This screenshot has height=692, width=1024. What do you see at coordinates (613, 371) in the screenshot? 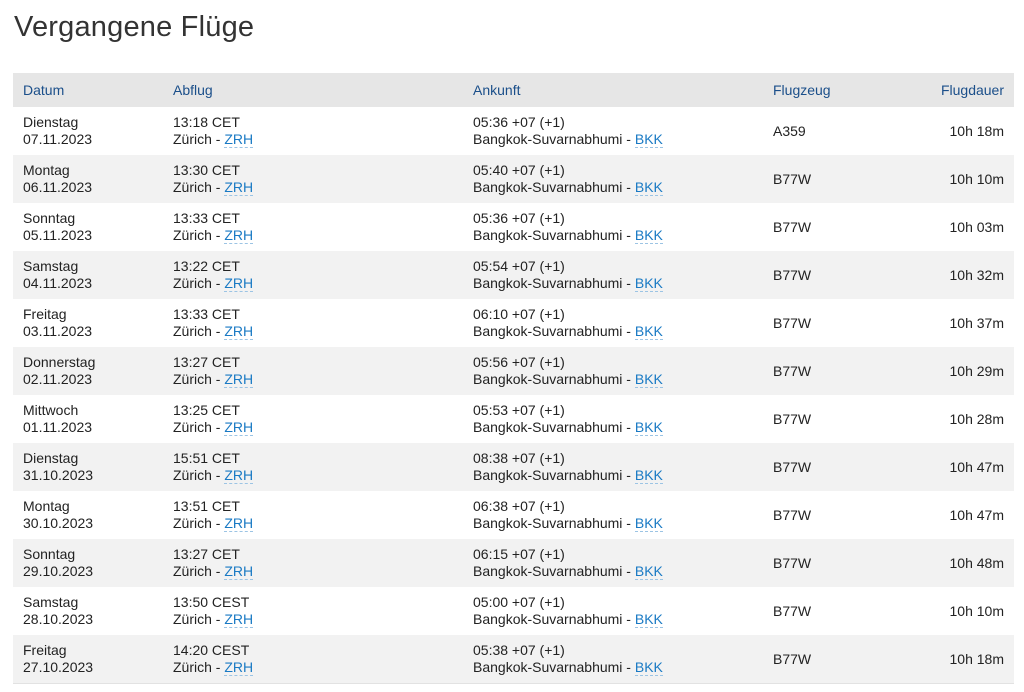
I see `cell-arrival: 05:56 +07 (+1) Bangkok-Suvarnabhumi - BKK` at bounding box center [613, 371].